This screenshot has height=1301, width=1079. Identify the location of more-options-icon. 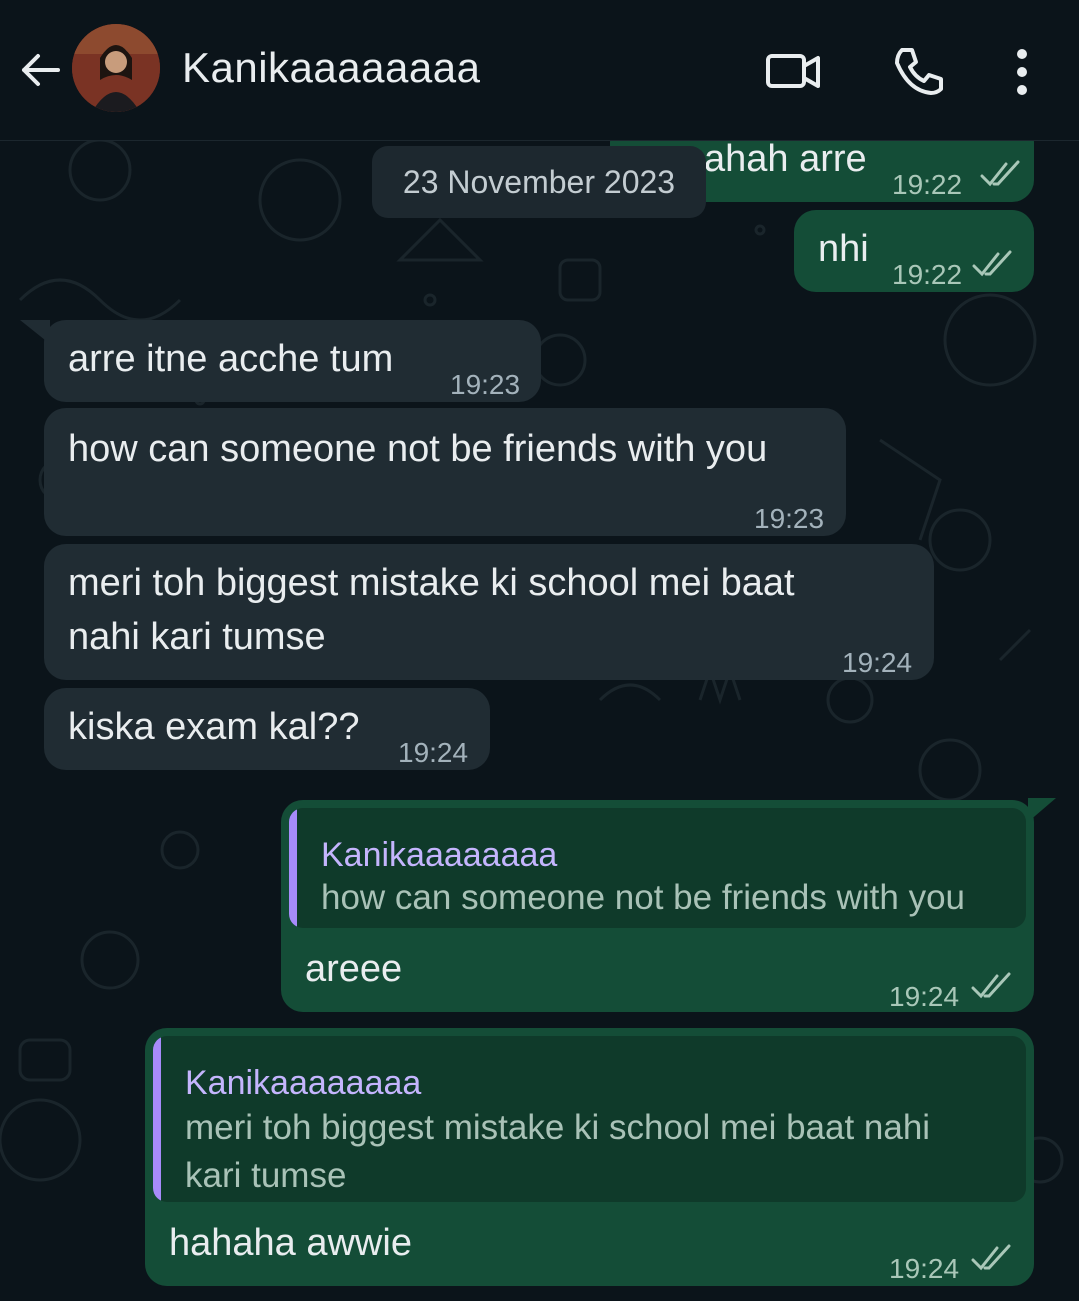
(1022, 72).